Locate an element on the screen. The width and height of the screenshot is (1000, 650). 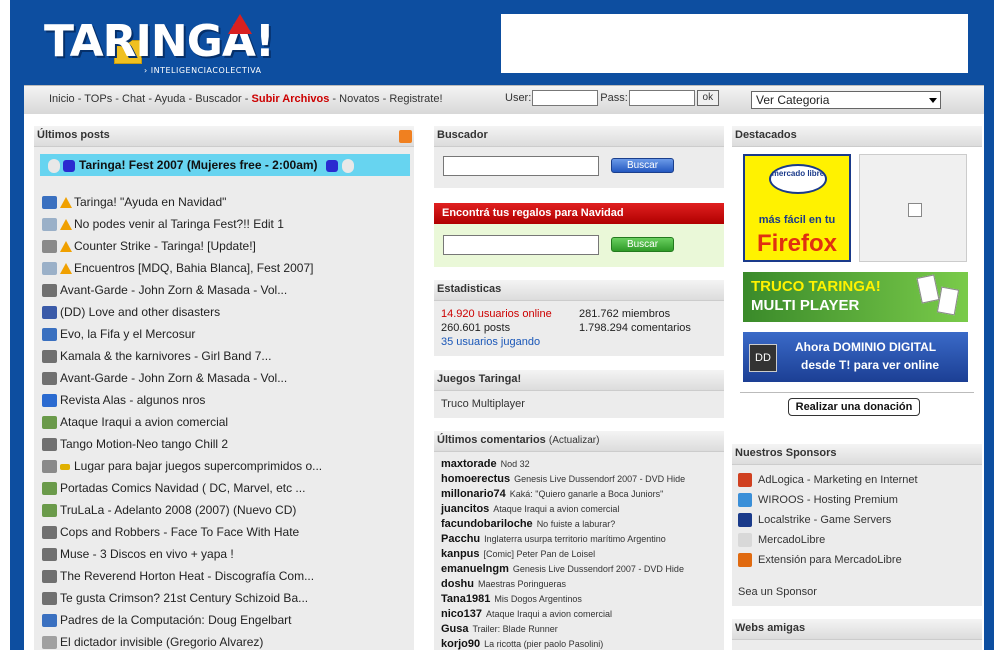
comment-item: doshu Maestras Poringueras is located at coordinates (503, 584).